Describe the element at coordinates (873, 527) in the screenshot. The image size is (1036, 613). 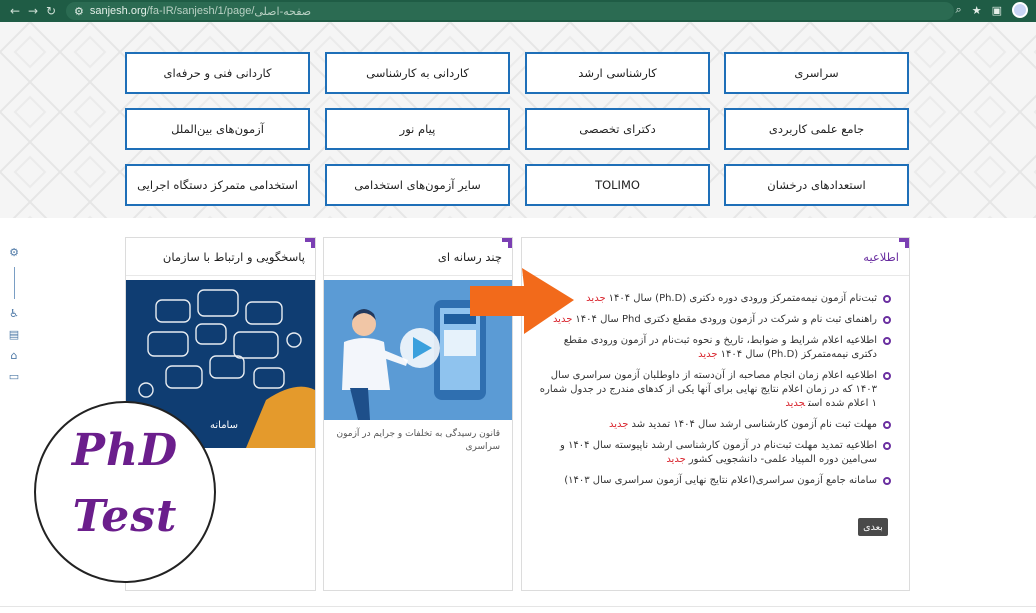
I see `next-button: بعدی` at that location.